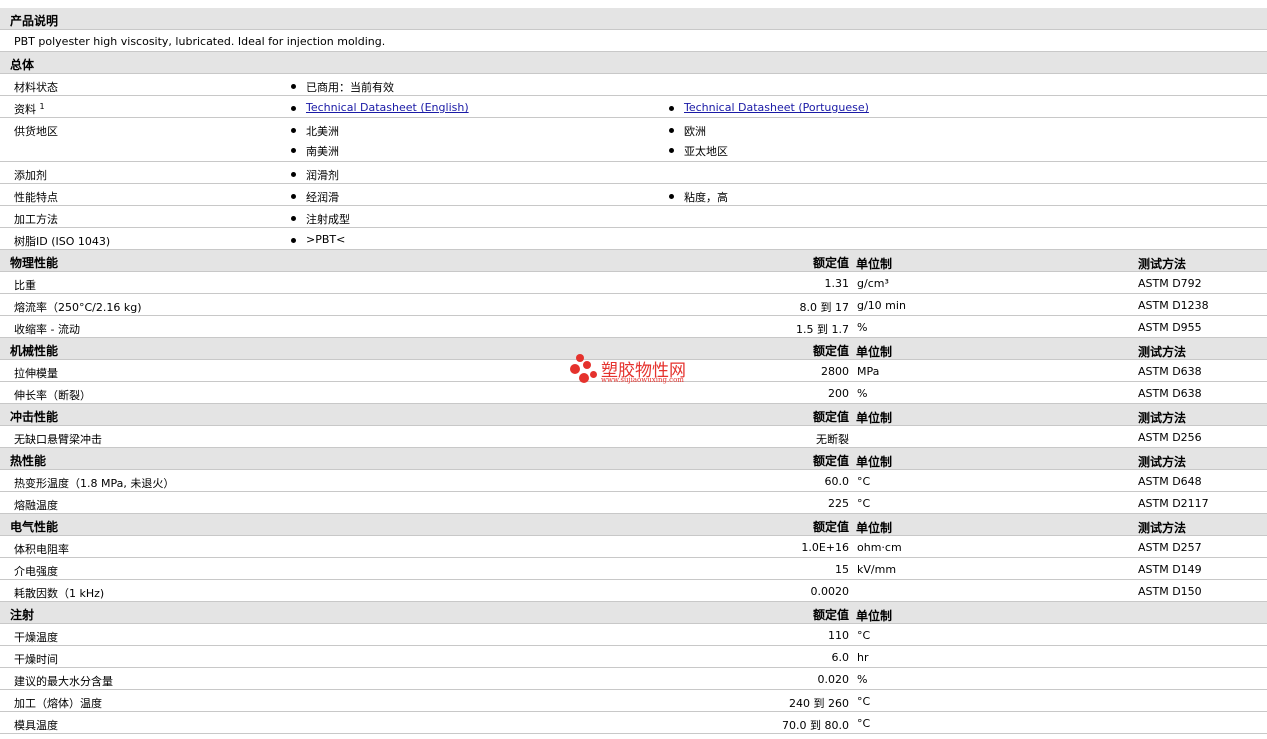 The width and height of the screenshot is (1267, 739). Describe the element at coordinates (842, 569) in the screenshot. I see `property-value: 15` at that location.